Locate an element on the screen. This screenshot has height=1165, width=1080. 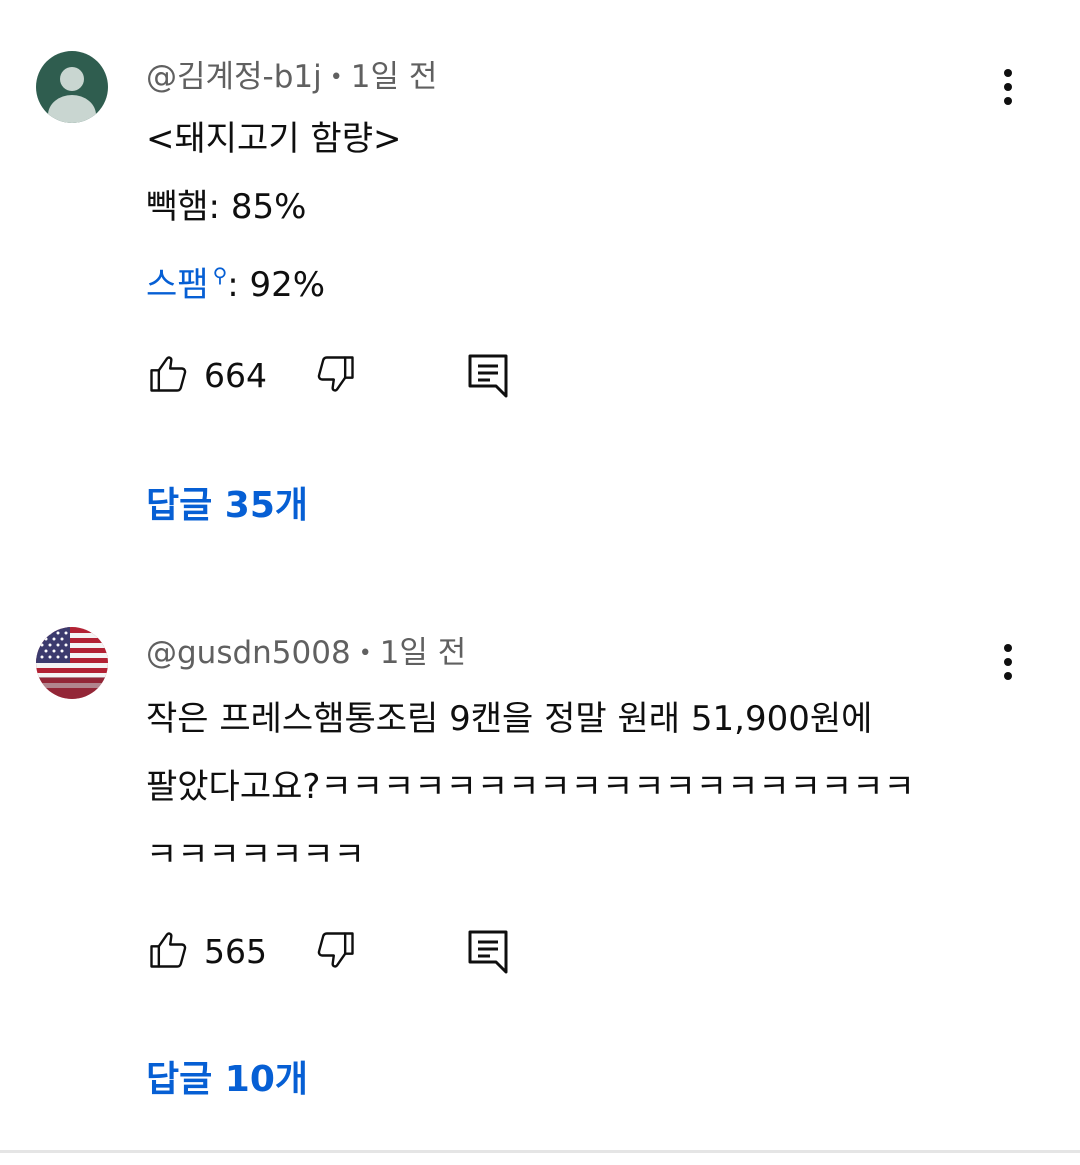
search-link: 스팸 ⚲ is located at coordinates (187, 284).